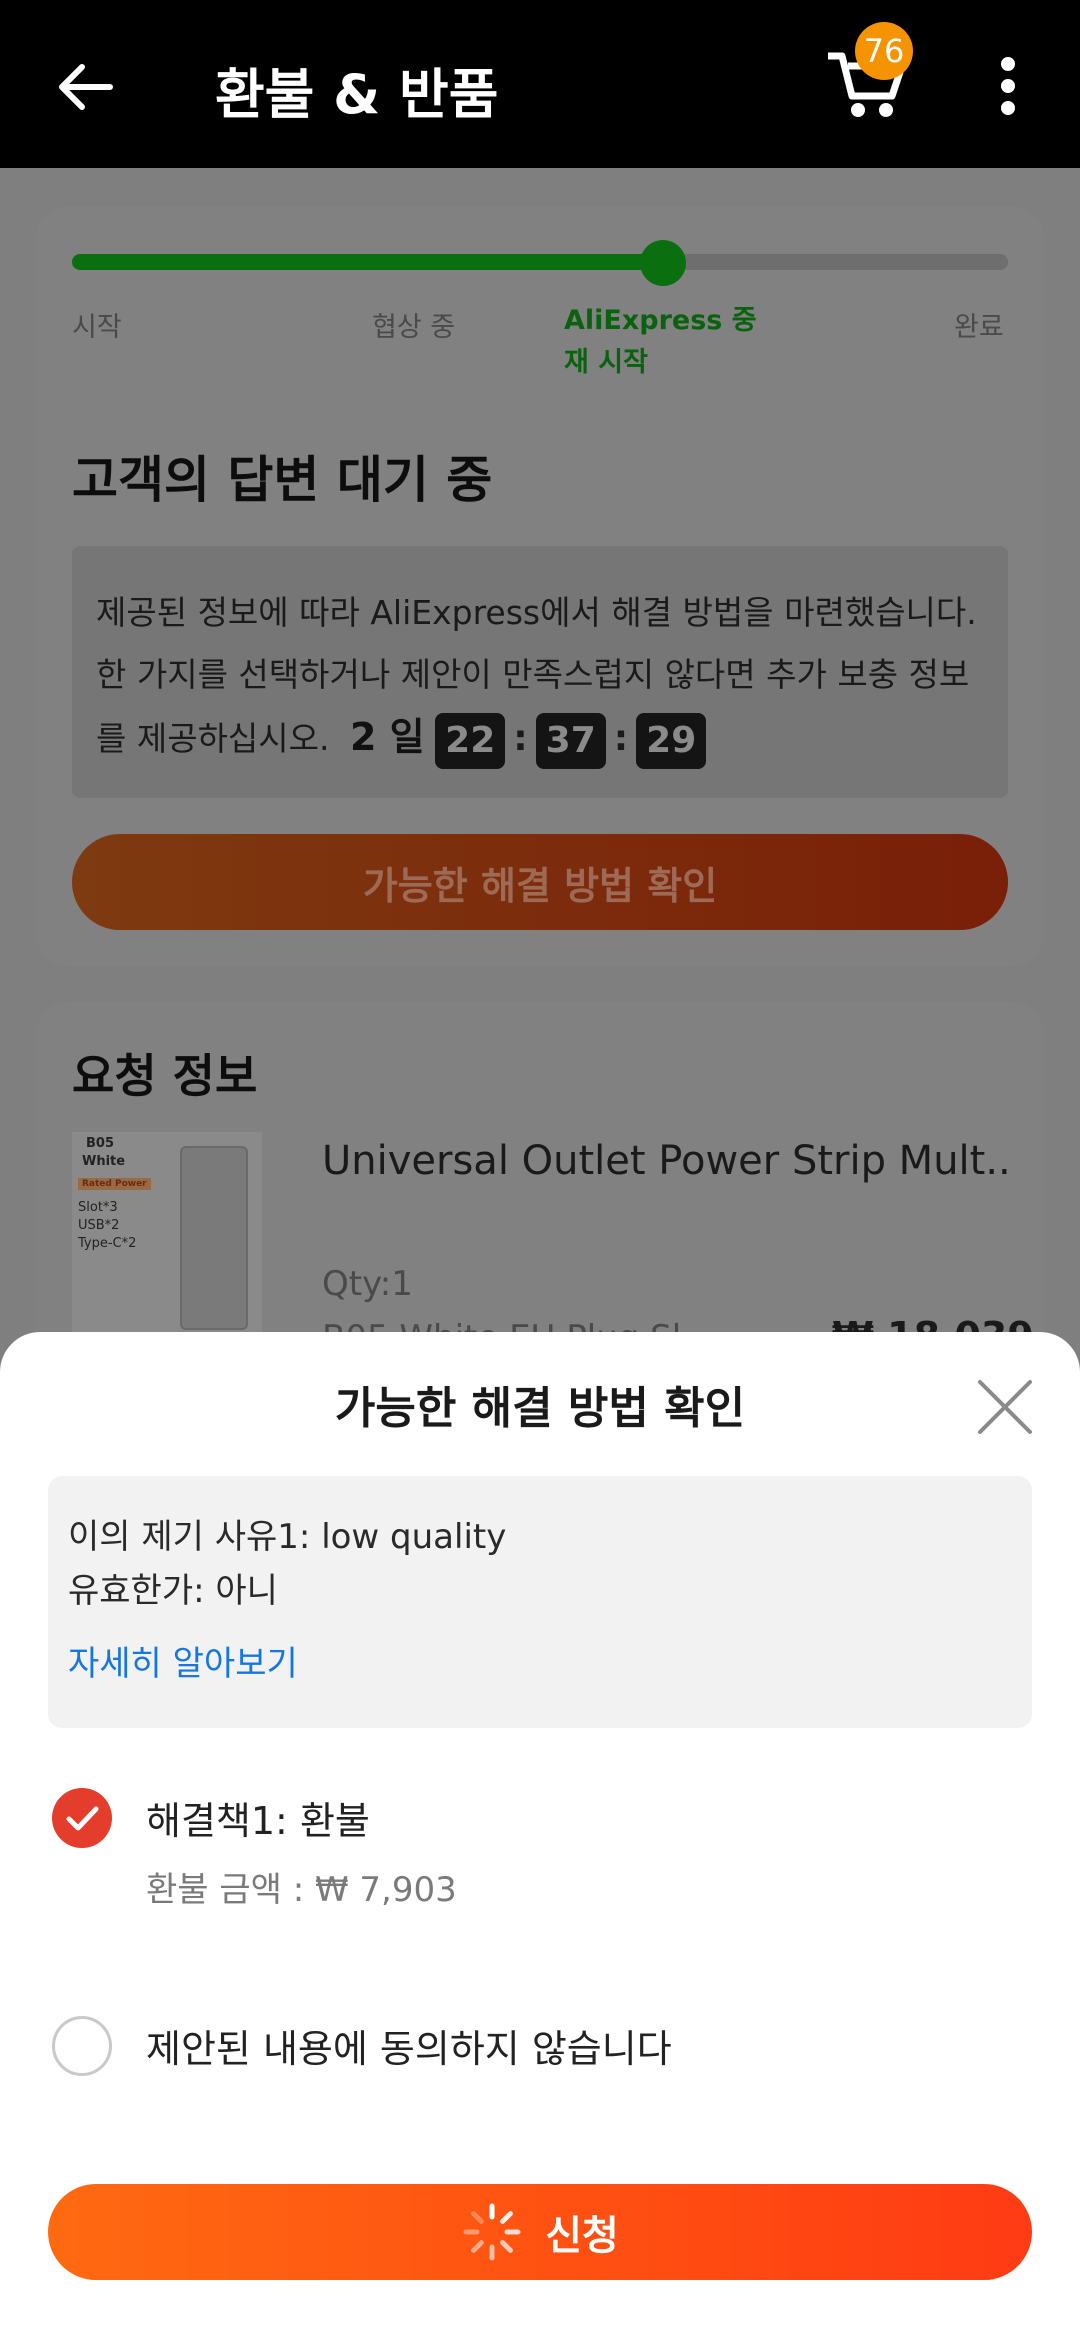 The height and width of the screenshot is (2327, 1080). Describe the element at coordinates (1005, 1407) in the screenshot. I see `close-icon` at that location.